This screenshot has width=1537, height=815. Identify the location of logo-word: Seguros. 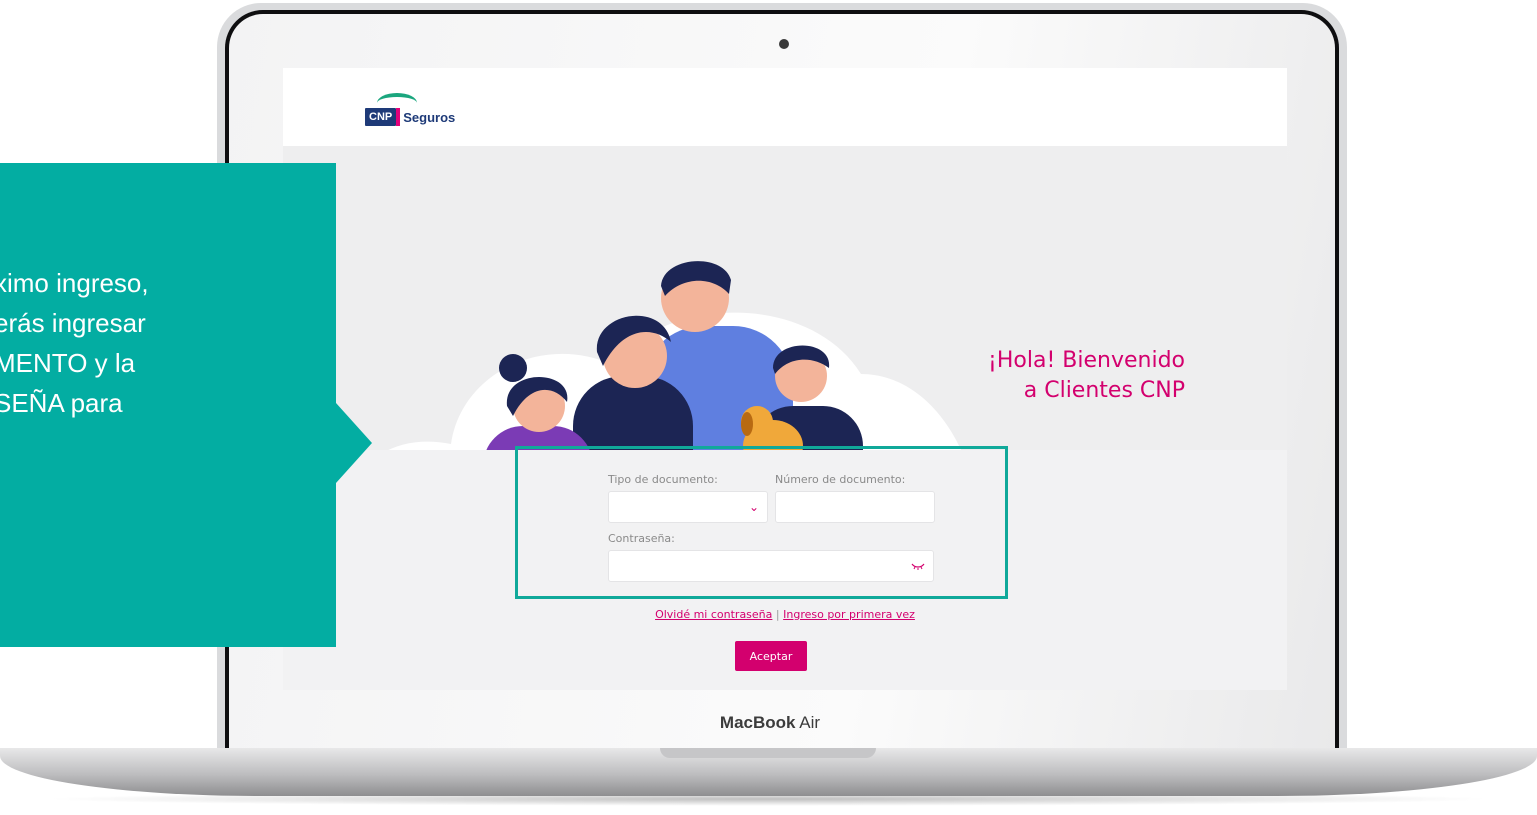
(429, 117).